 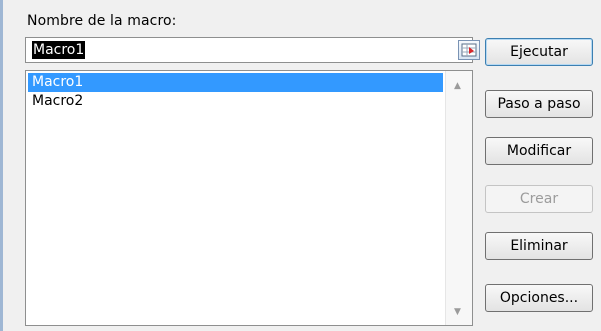 I want to click on edit-button: Modificar, so click(x=539, y=151).